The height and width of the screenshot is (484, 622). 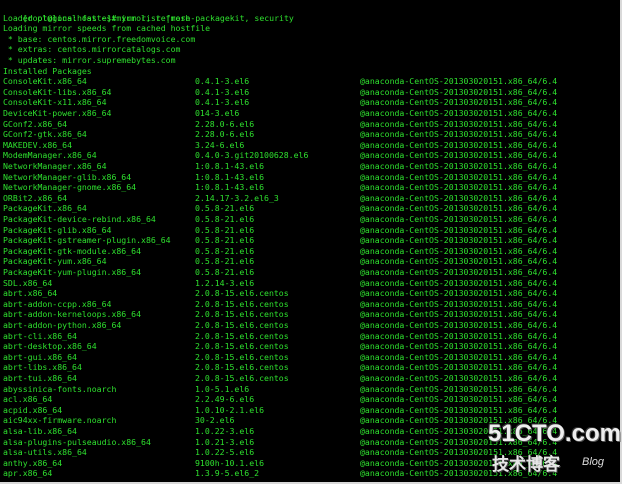 I want to click on package-name: ModemManager.x86_64, so click(x=50, y=155).